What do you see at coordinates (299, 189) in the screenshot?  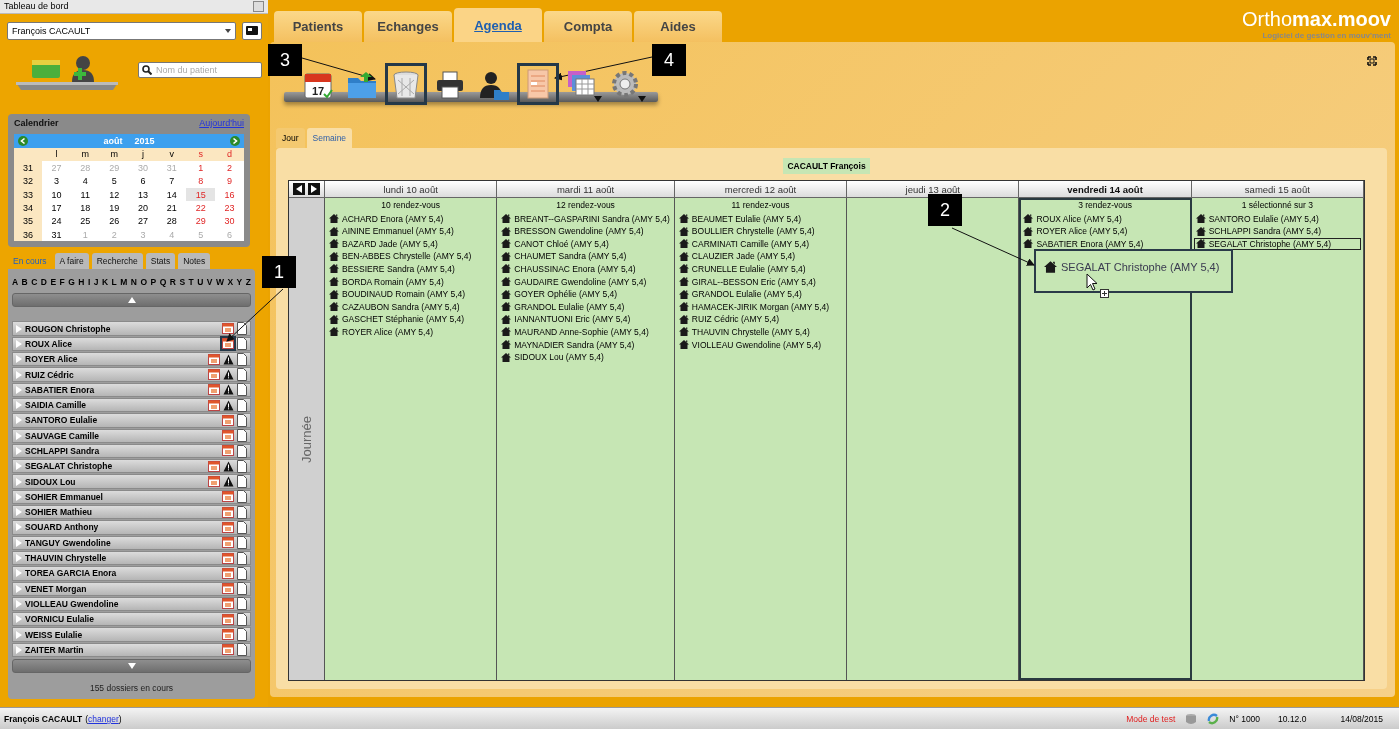 I see `previous-week-button` at bounding box center [299, 189].